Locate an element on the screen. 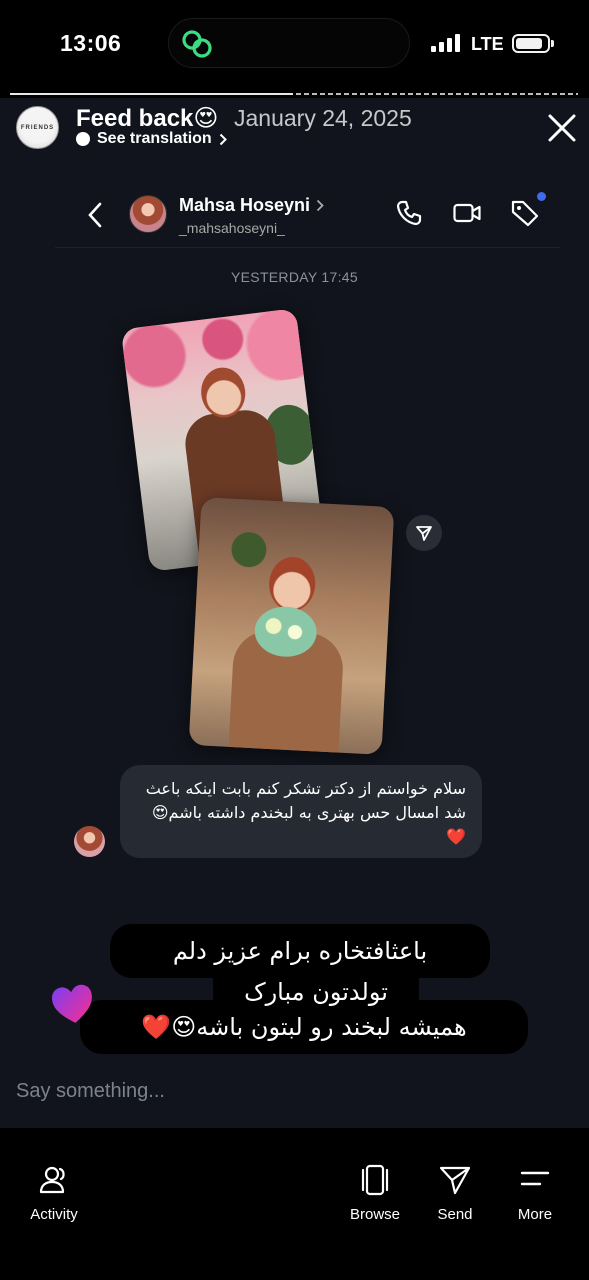  dm-name: Mahsa Hoseyni is located at coordinates (245, 205).